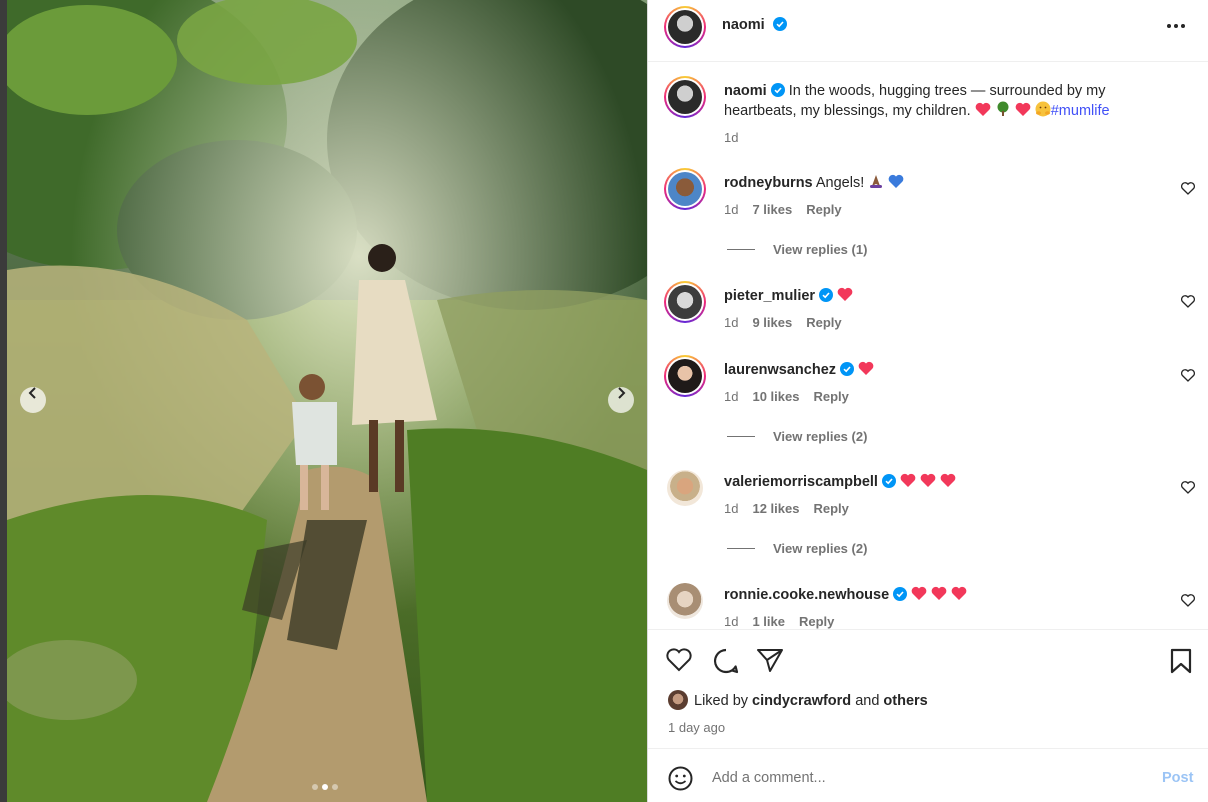  What do you see at coordinates (743, 25) in the screenshot?
I see `author-username: naomi` at bounding box center [743, 25].